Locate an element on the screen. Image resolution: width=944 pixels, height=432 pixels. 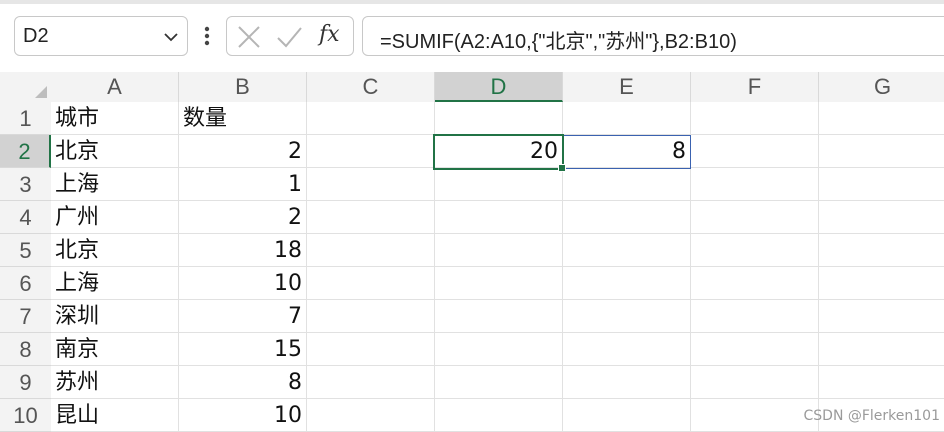
column-header-g: G is located at coordinates (881, 87).